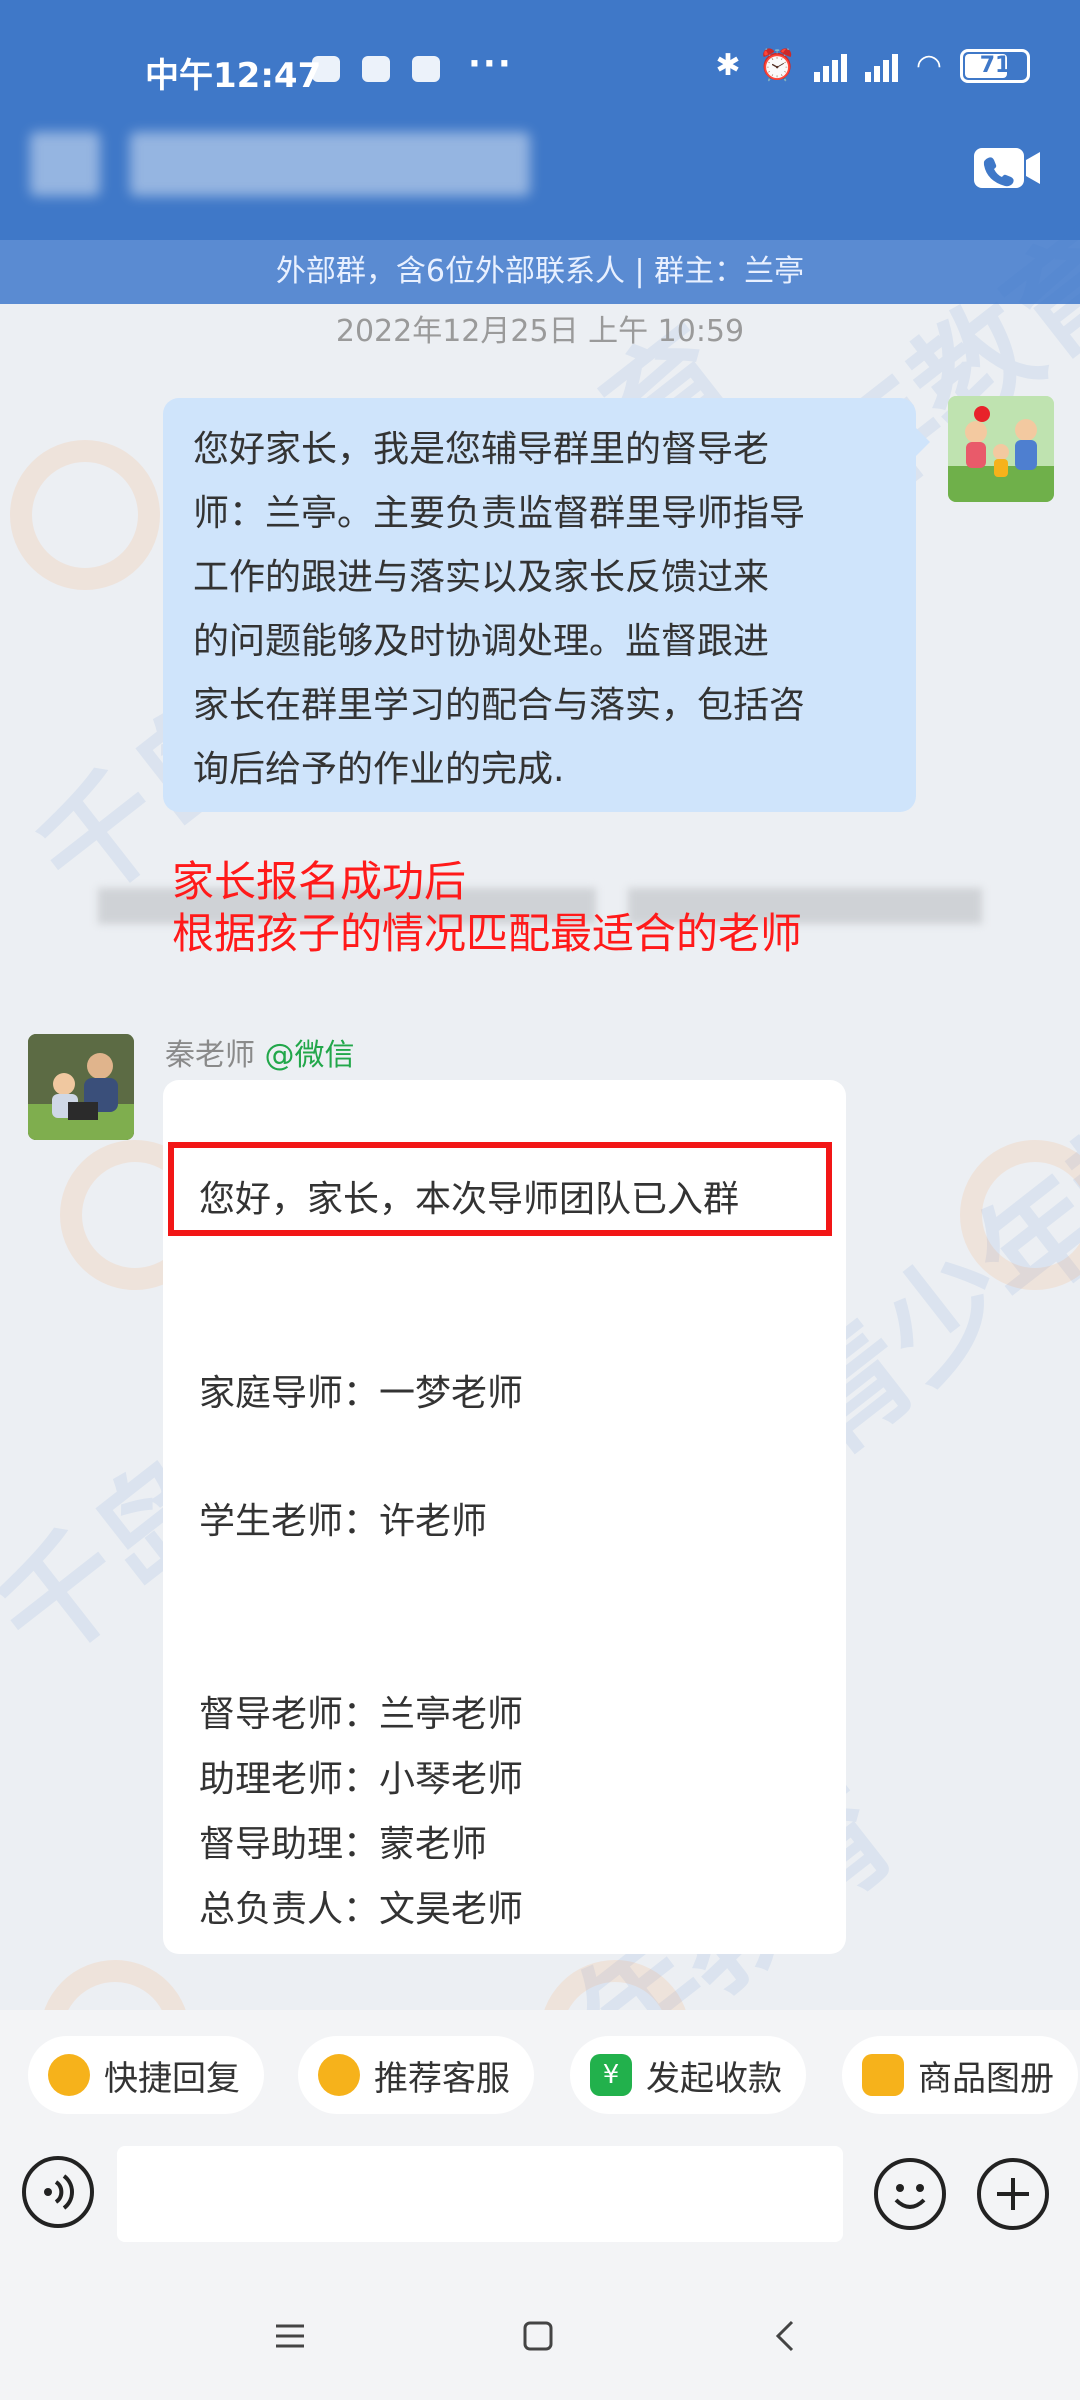  Describe the element at coordinates (910, 2194) in the screenshot. I see `emoji-icon` at that location.